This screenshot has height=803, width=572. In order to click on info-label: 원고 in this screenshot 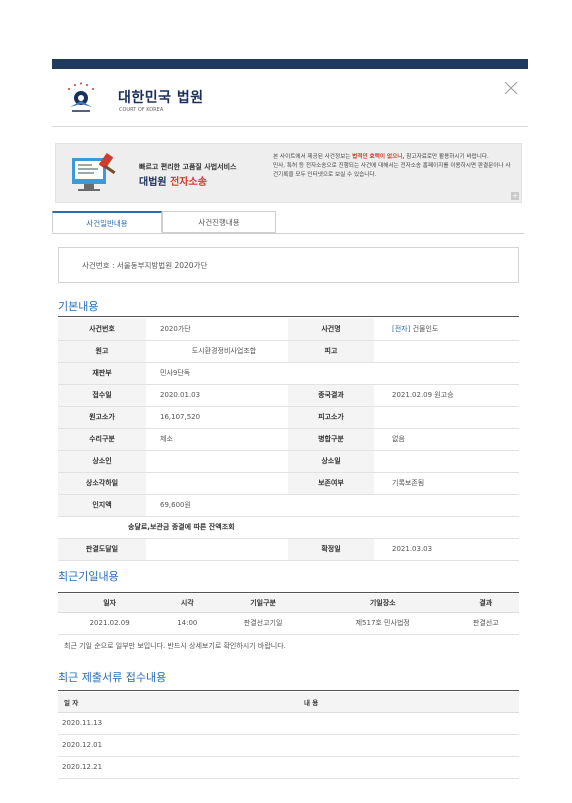, I will do `click(102, 351)`.